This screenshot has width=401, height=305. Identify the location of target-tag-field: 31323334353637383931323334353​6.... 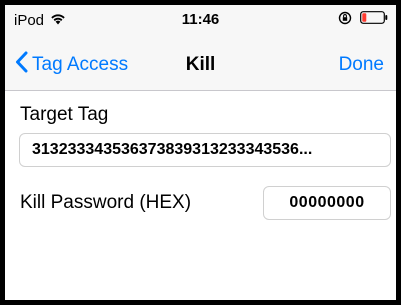
(205, 150).